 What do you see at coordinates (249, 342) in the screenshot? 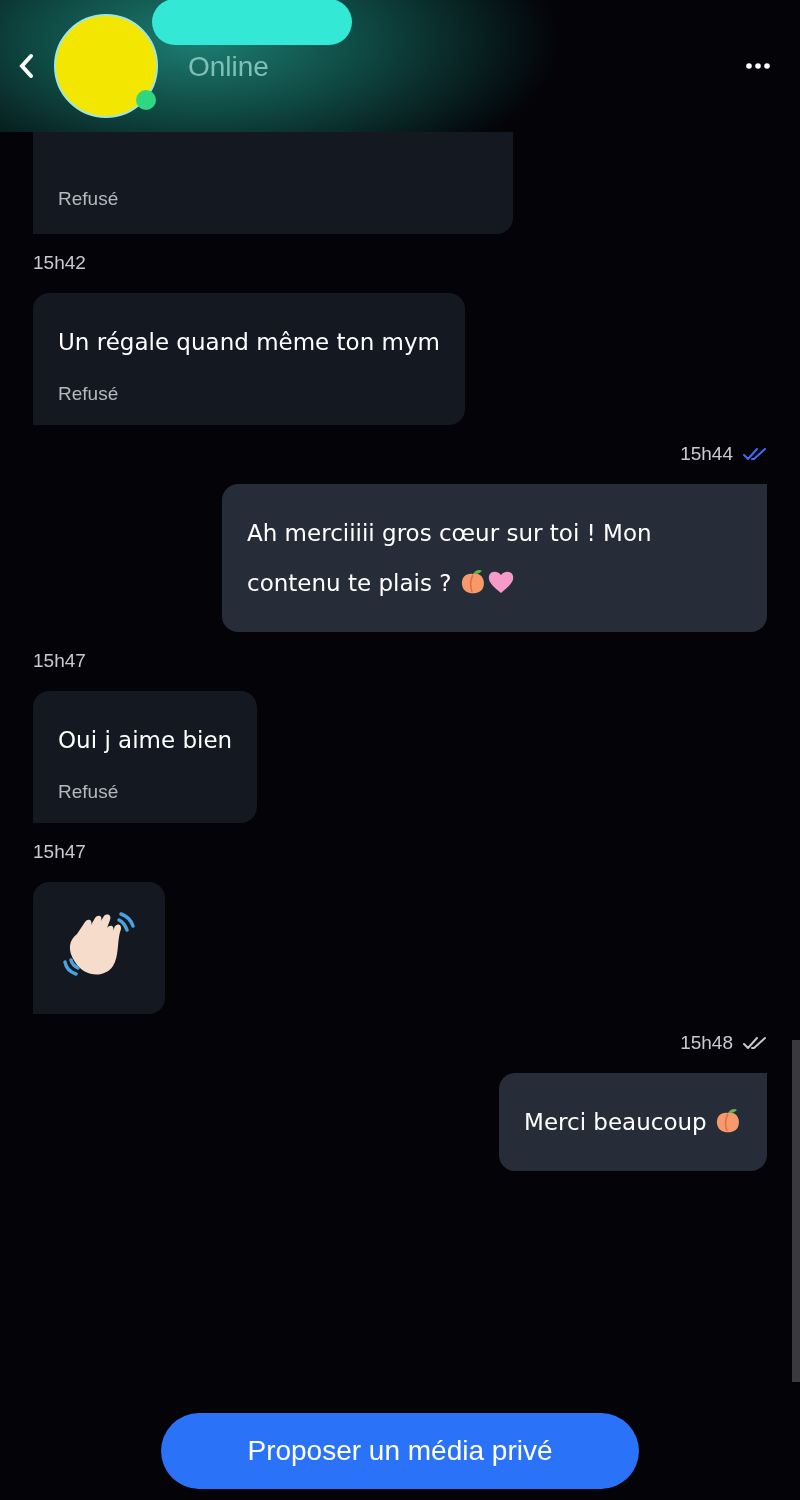
I see `message-text: Un régale quand même ton mym` at bounding box center [249, 342].